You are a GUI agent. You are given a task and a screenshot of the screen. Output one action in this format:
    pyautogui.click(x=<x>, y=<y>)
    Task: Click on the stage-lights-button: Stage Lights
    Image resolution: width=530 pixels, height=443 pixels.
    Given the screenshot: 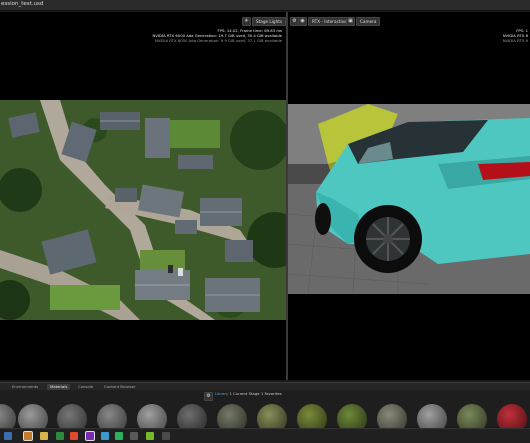 What is the action you would take?
    pyautogui.click(x=269, y=21)
    